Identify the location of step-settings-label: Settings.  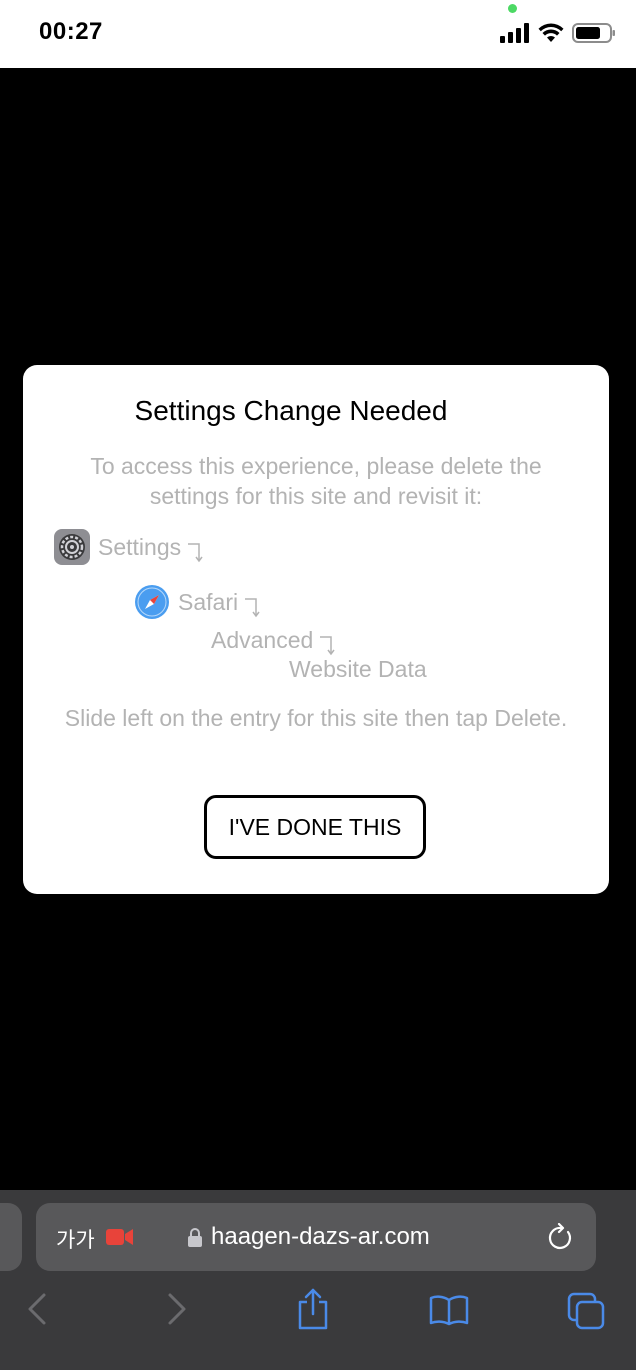
(140, 546).